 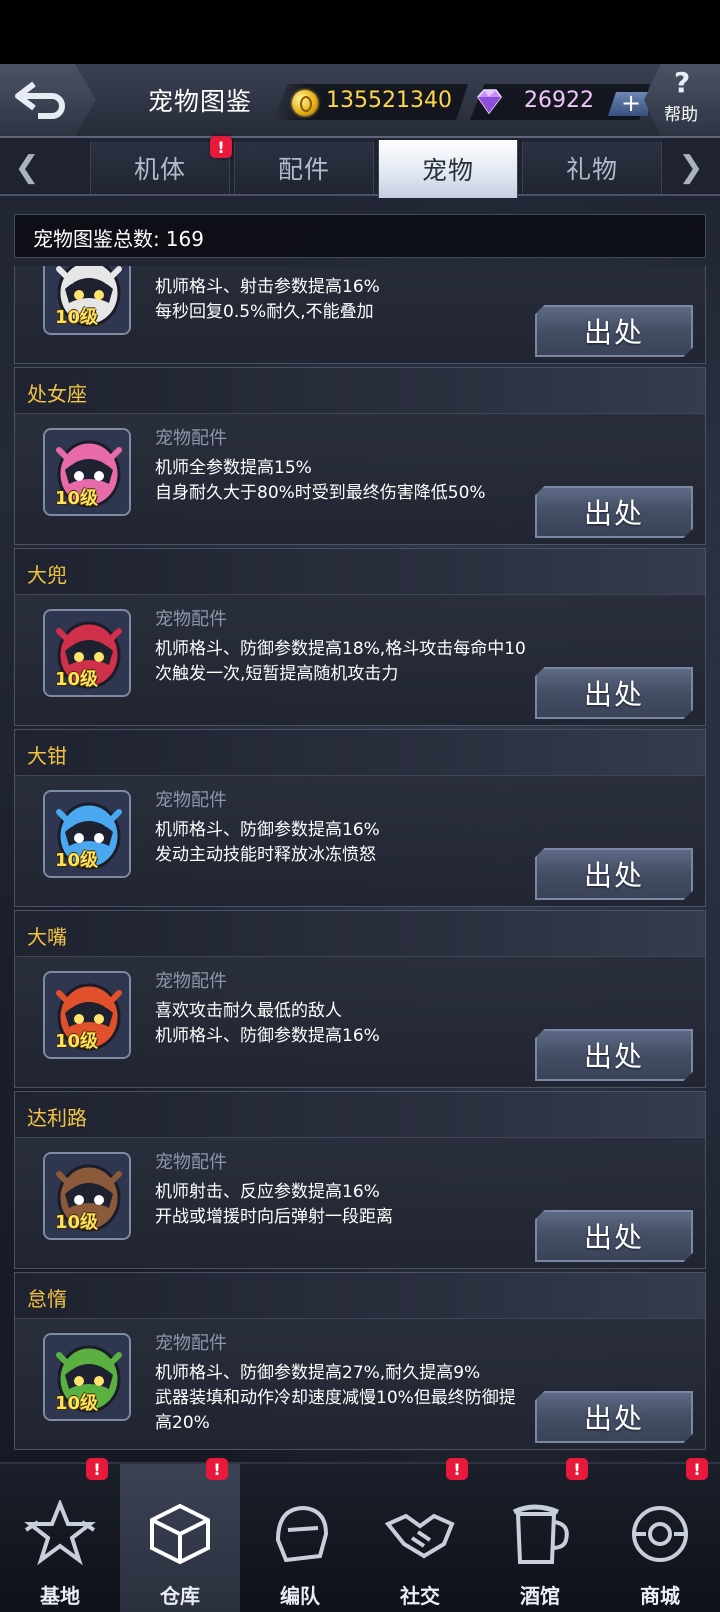 I want to click on tavern-mug-icon, so click(x=540, y=1534).